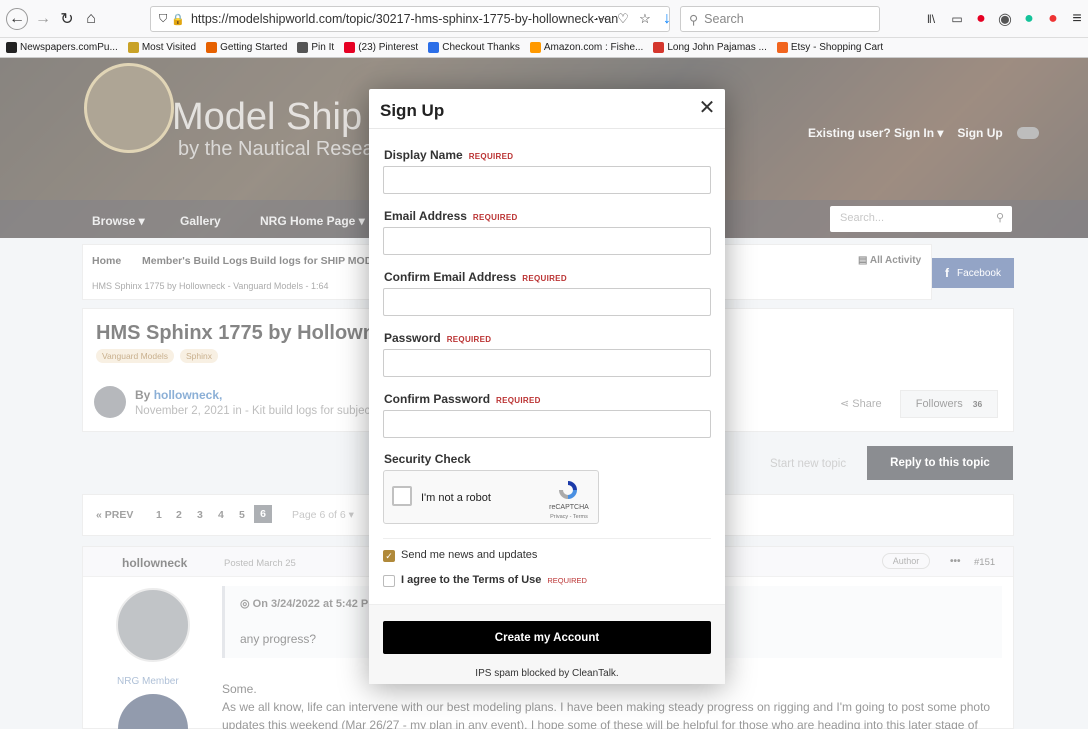 The image size is (1088, 729). Describe the element at coordinates (547, 424) in the screenshot. I see `confirm-password-input` at that location.